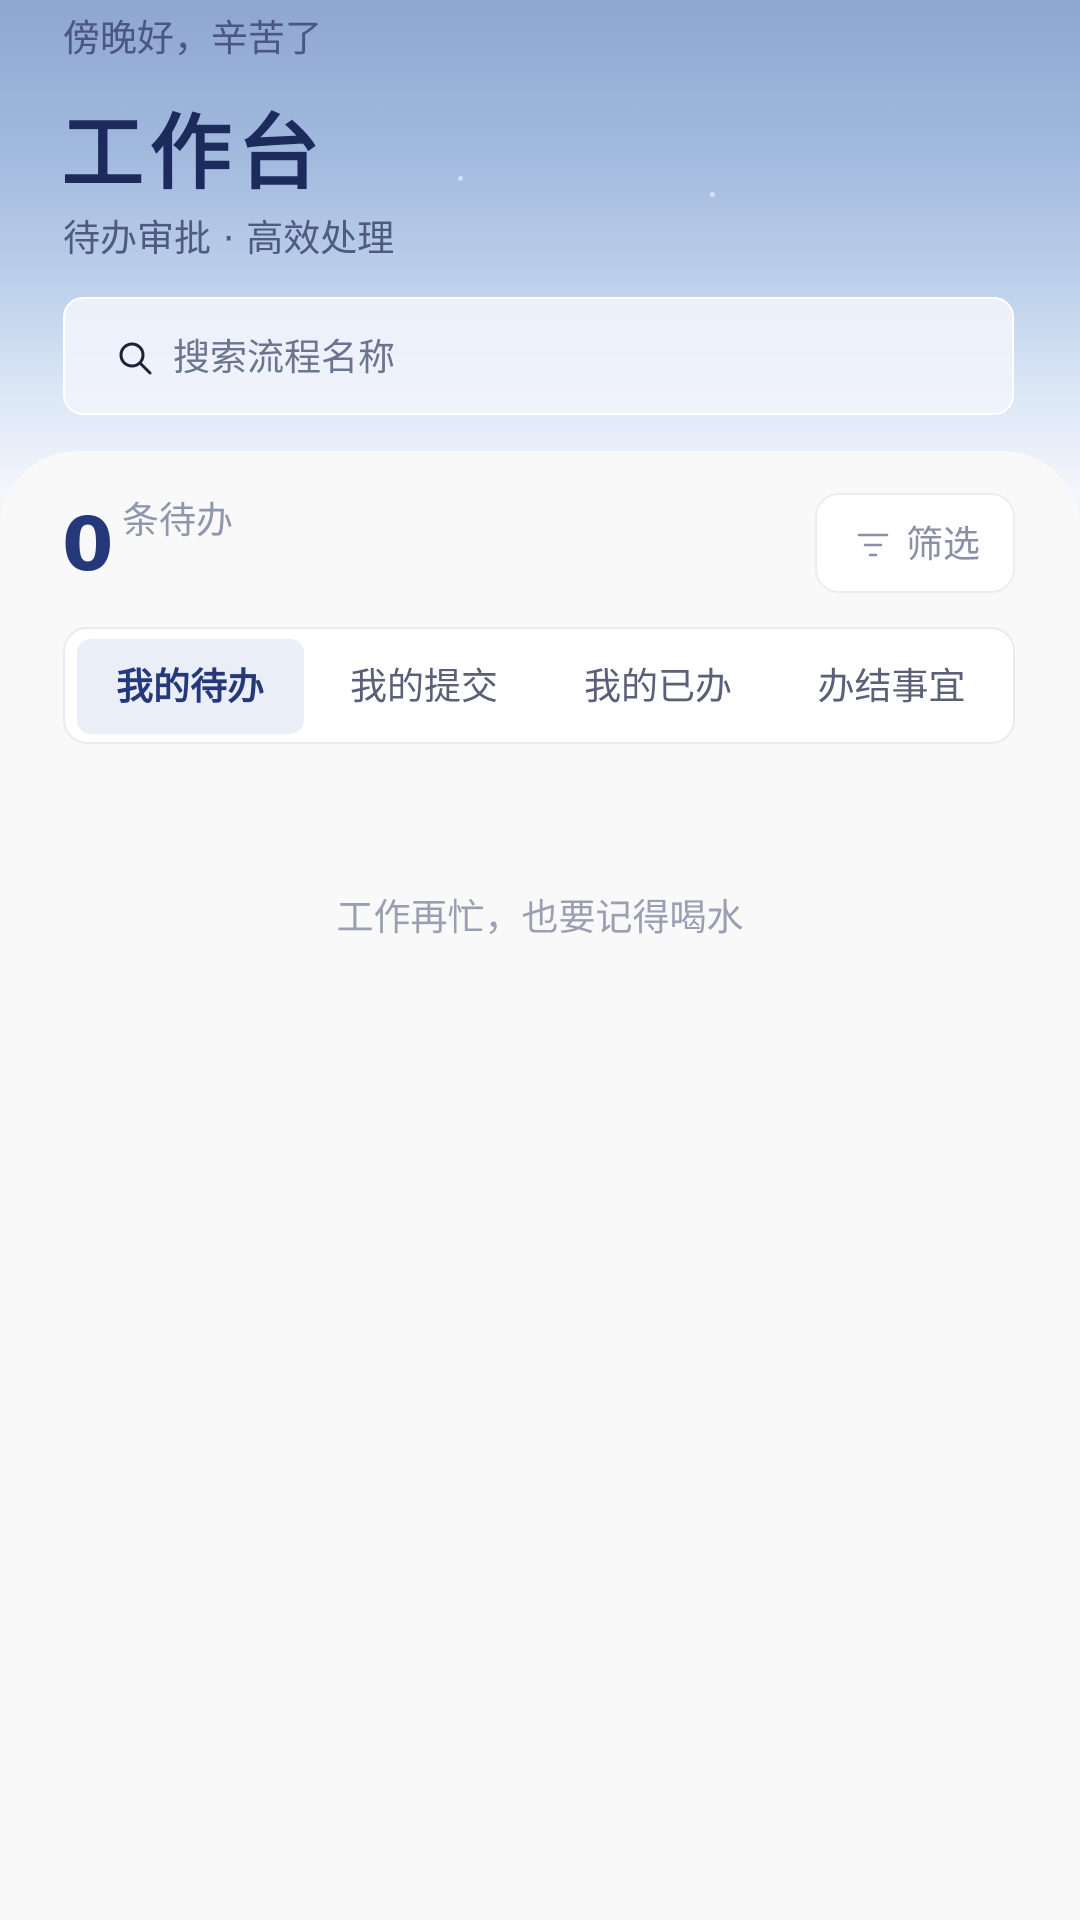 Image resolution: width=1080 pixels, height=1920 pixels. What do you see at coordinates (135, 358) in the screenshot?
I see `search-icon` at bounding box center [135, 358].